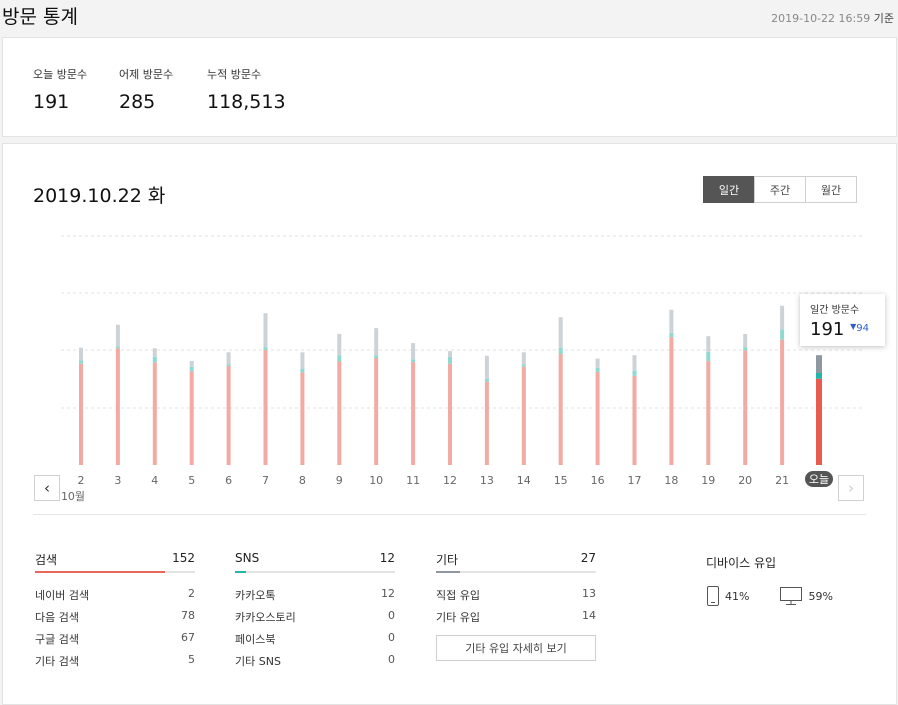  I want to click on x-tick-label: 15, so click(561, 480).